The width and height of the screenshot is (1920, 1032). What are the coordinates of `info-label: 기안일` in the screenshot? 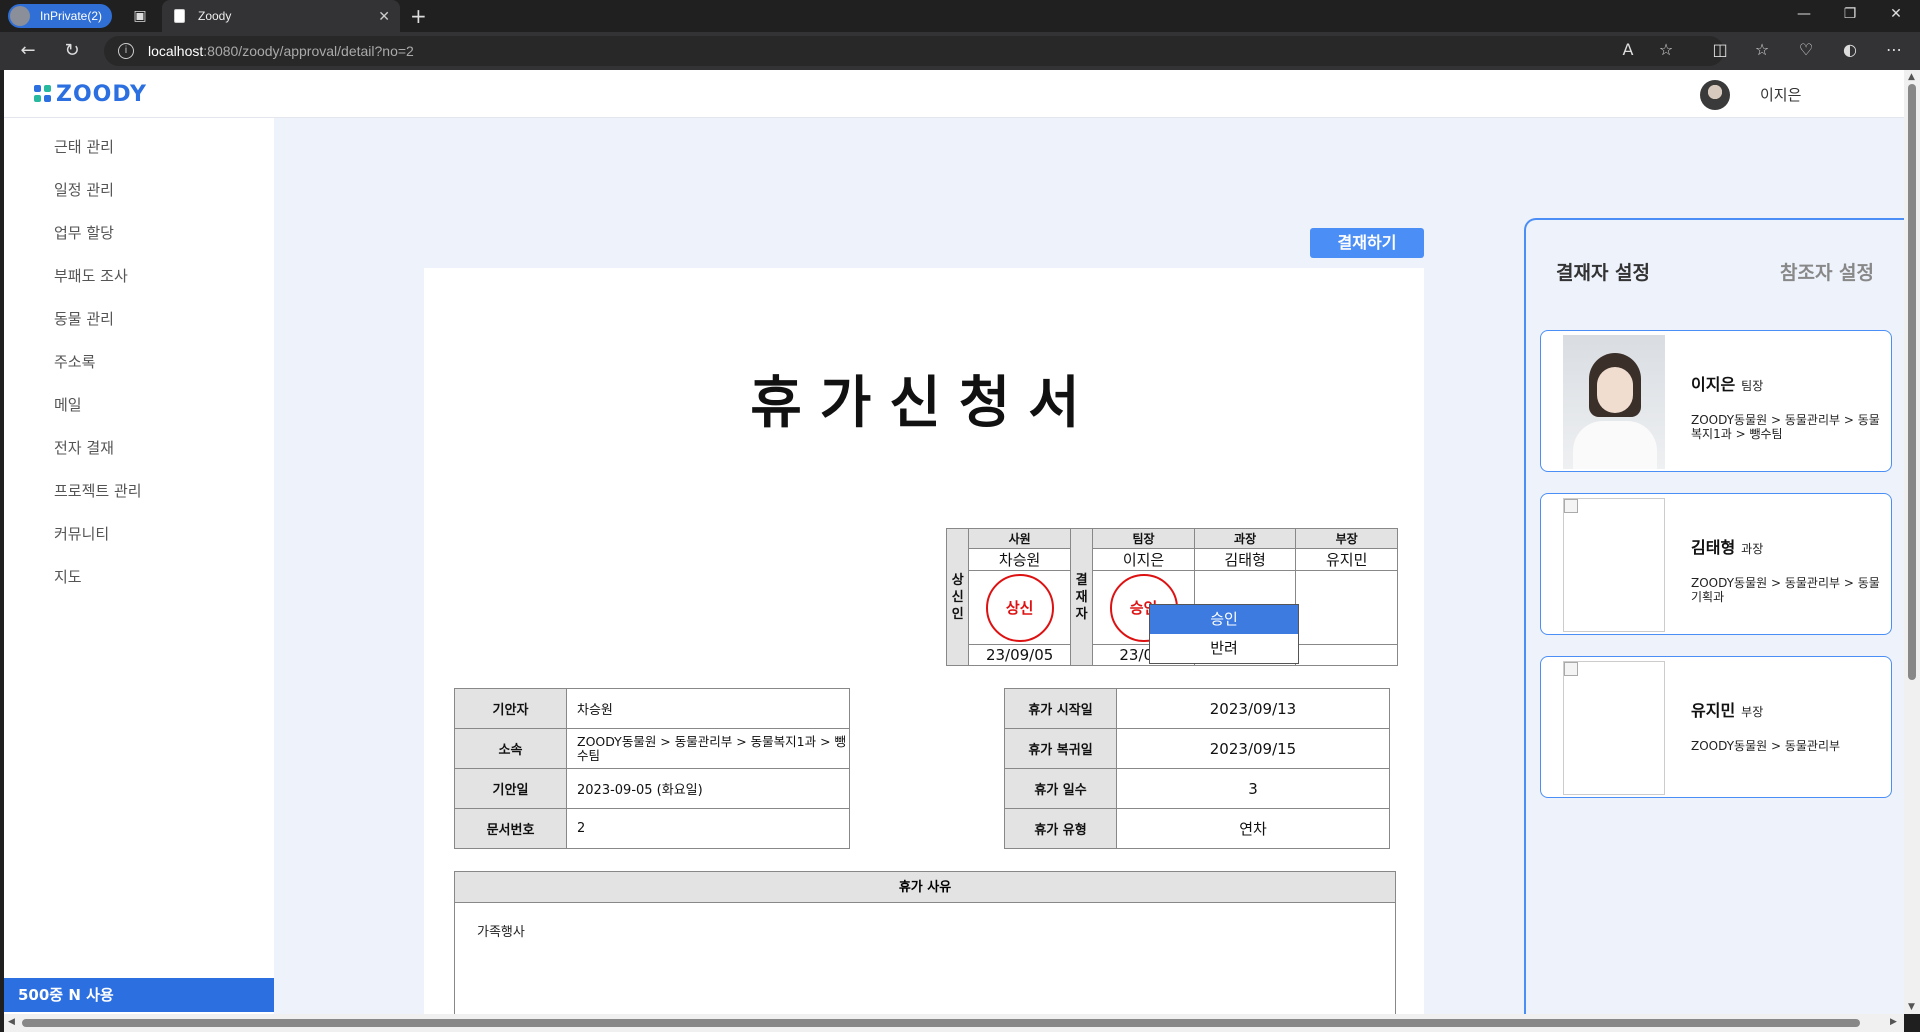 It's located at (510, 788).